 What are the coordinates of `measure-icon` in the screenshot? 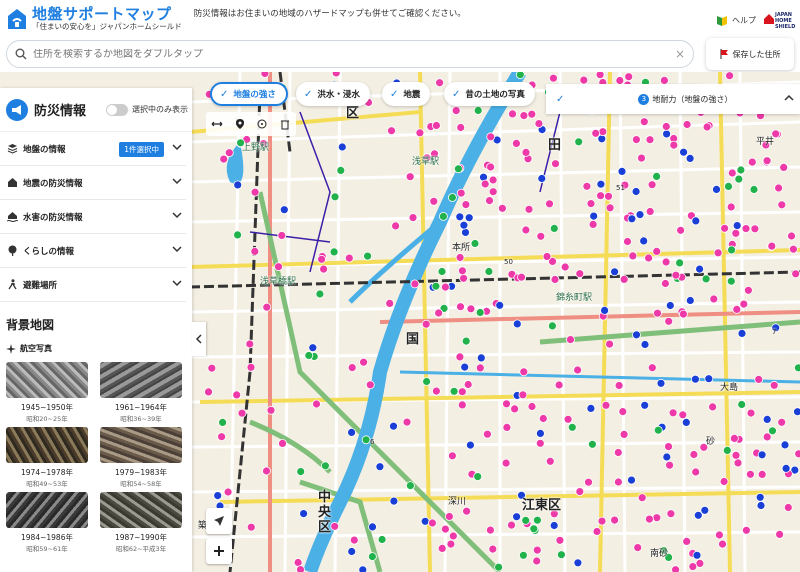 It's located at (217, 124).